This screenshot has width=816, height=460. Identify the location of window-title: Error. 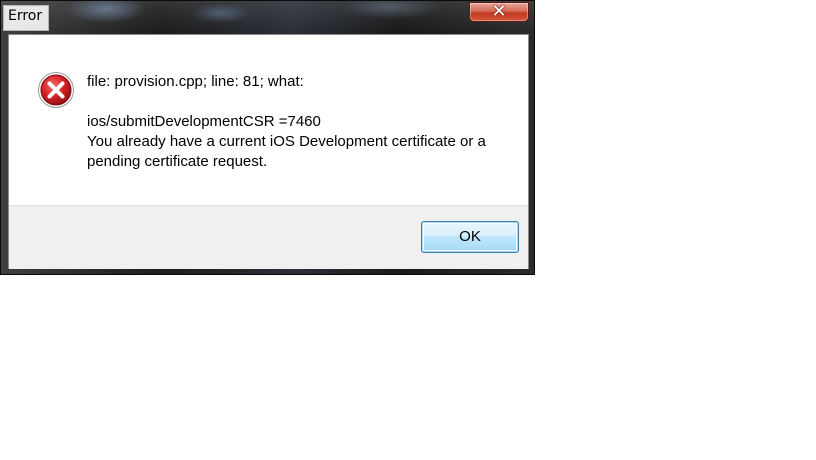
(25, 16).